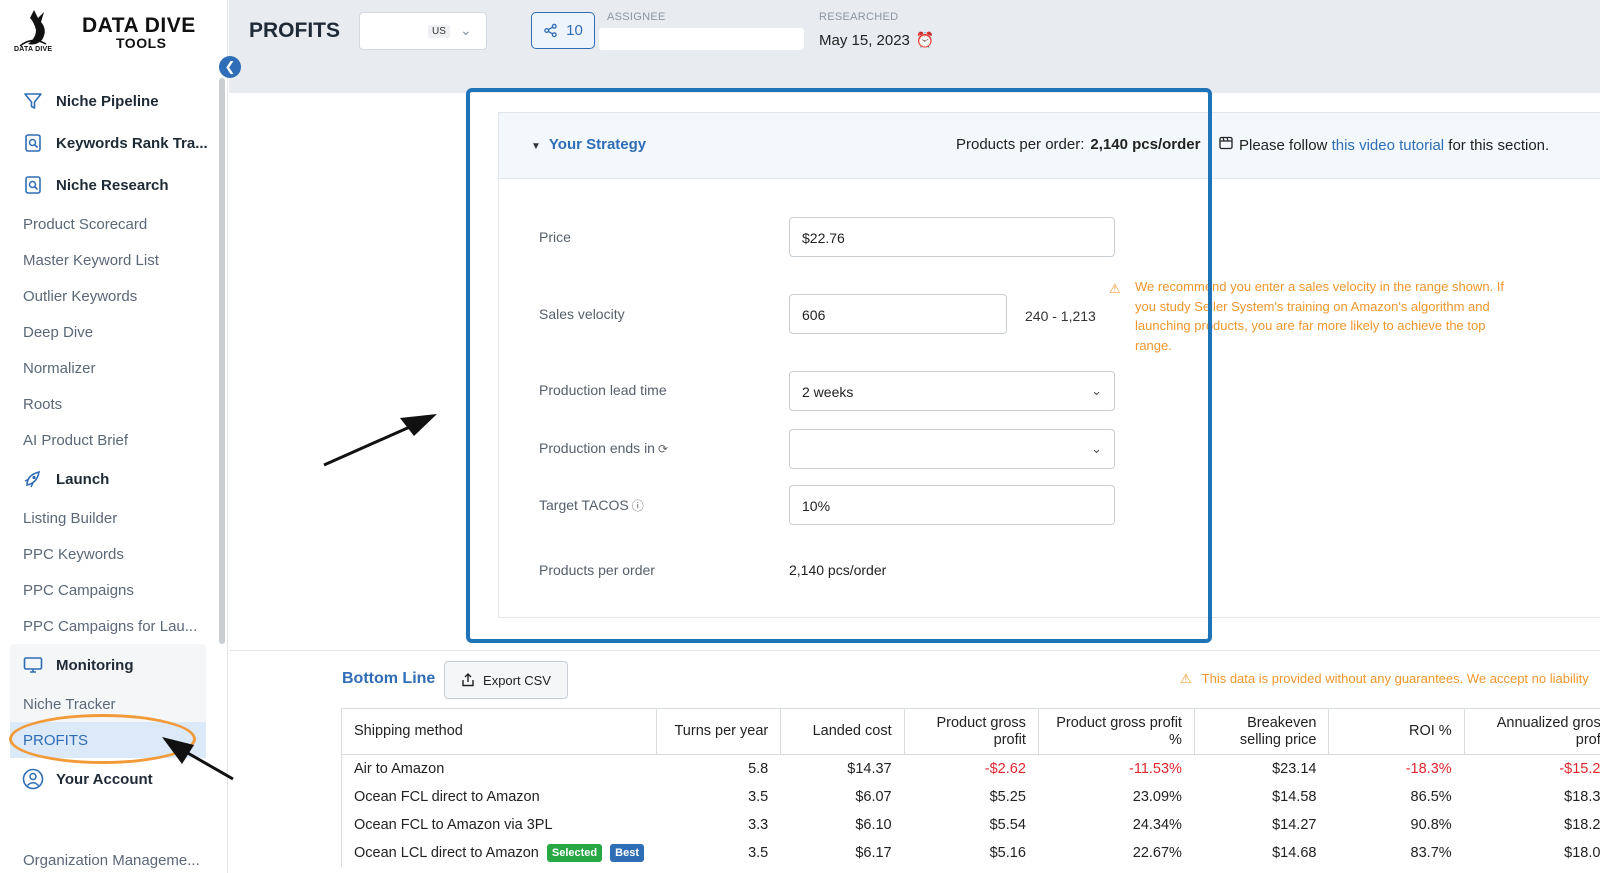 The width and height of the screenshot is (1600, 873). Describe the element at coordinates (1116, 731) in the screenshot. I see `column-header: Product gross profit %` at that location.